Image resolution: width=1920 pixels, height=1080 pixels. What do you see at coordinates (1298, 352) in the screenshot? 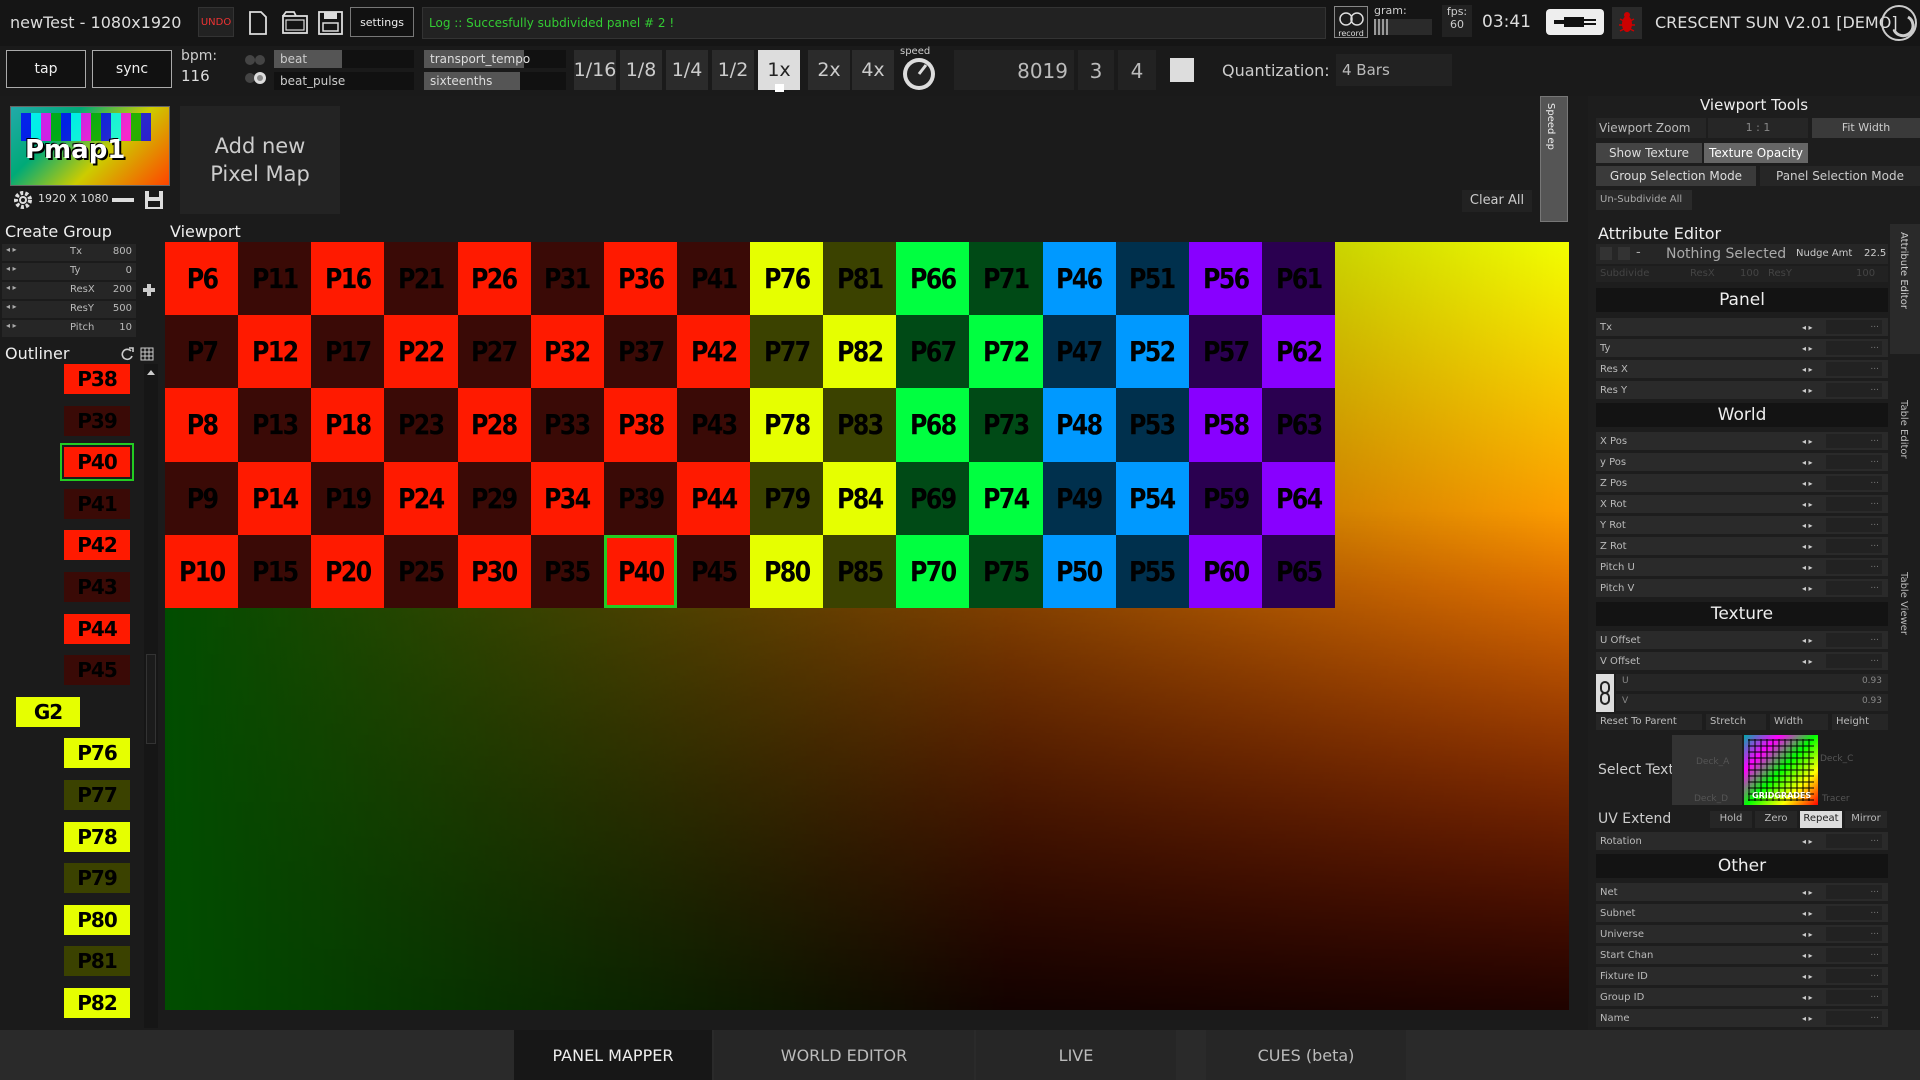
I see `panel-cell: P62` at bounding box center [1298, 352].